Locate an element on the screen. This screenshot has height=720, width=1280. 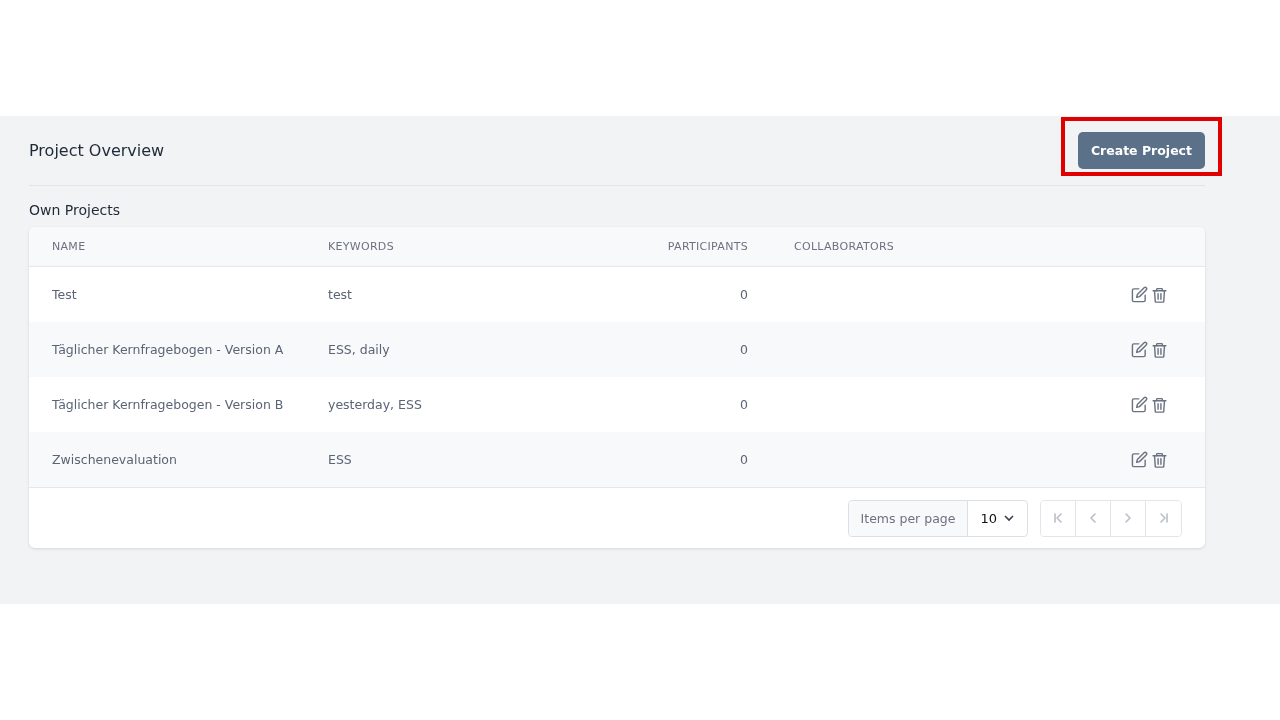
items-per-page-value: 10 is located at coordinates (988, 518).